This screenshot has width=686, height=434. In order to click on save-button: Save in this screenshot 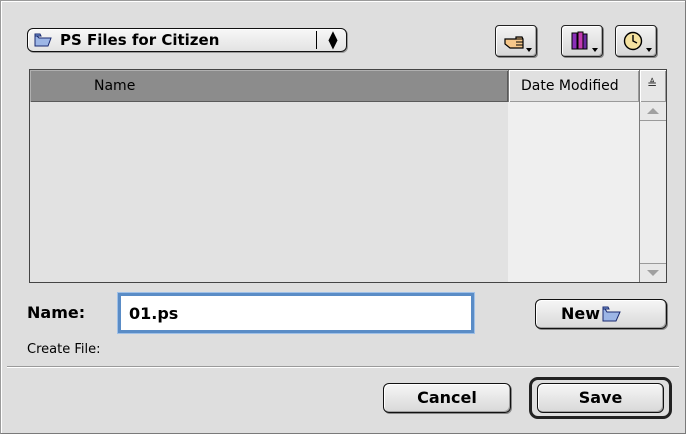, I will do `click(600, 398)`.